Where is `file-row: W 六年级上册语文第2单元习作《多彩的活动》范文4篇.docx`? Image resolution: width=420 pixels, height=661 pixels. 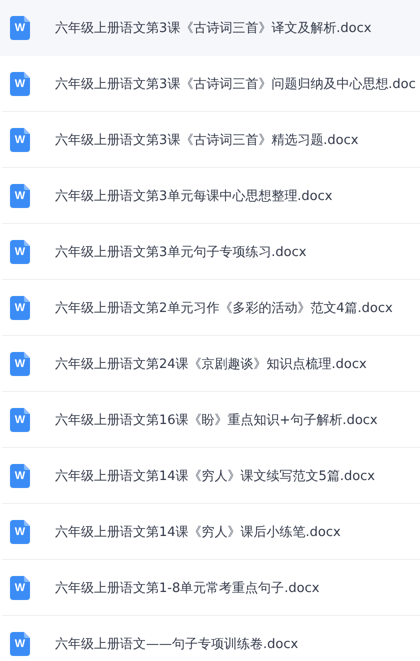
file-row: W 六年级上册语文第2单元习作《多彩的活动》范文4篇.docx is located at coordinates (211, 308).